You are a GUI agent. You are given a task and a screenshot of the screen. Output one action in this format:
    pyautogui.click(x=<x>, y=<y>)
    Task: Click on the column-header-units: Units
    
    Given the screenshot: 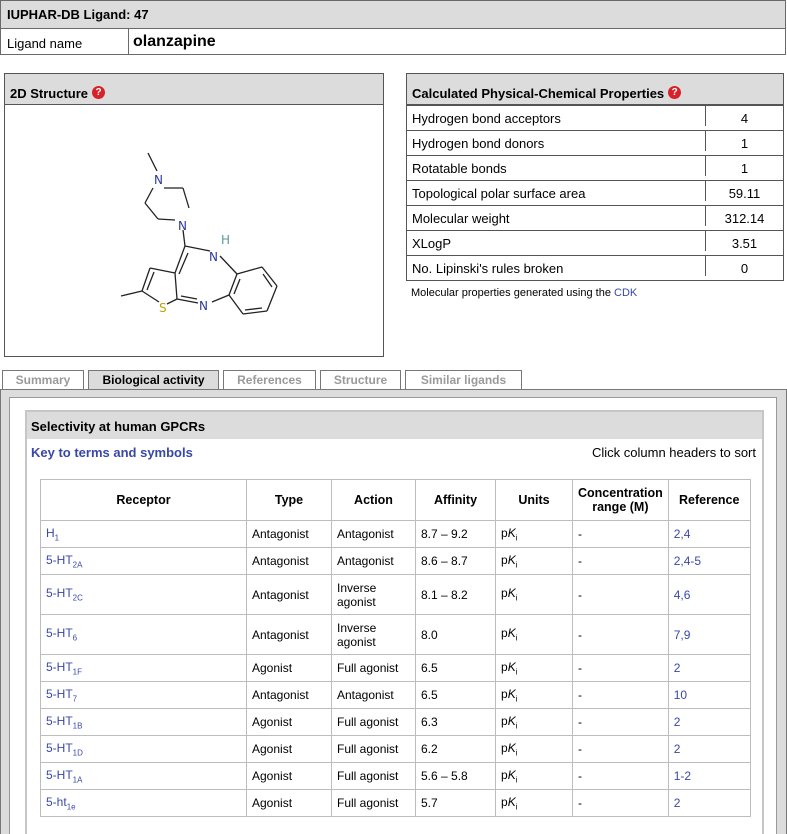 What is the action you would take?
    pyautogui.click(x=534, y=500)
    